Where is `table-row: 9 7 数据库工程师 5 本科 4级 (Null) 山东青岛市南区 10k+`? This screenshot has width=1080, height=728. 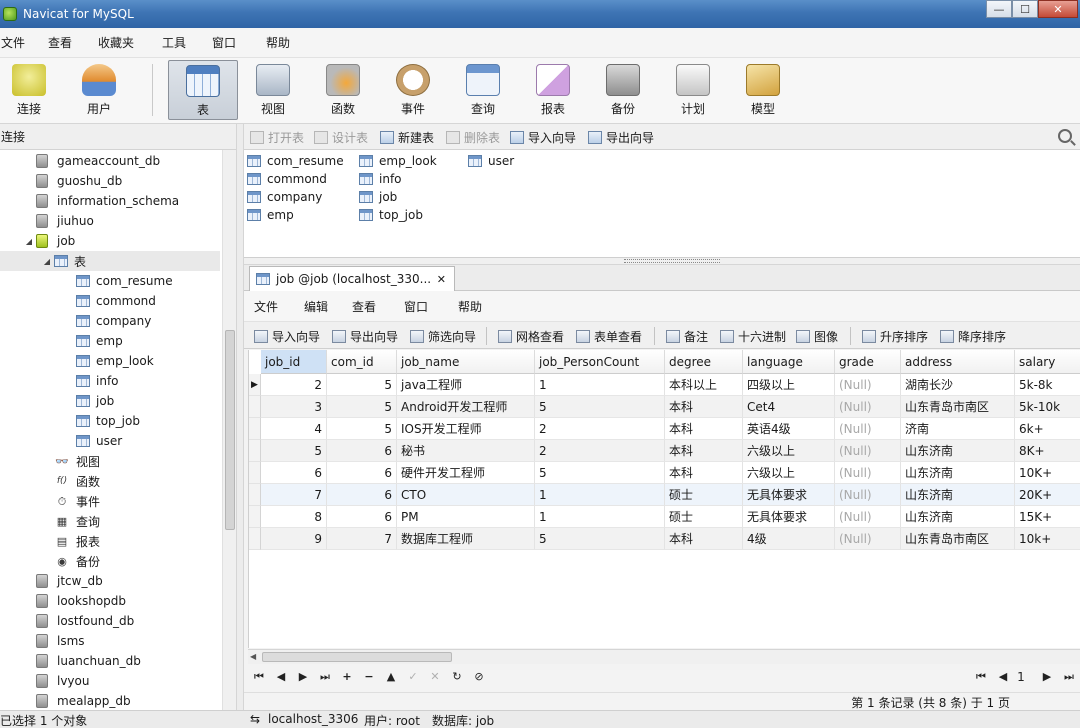 table-row: 9 7 数据库工程师 5 本科 4级 (Null) 山东青岛市南区 10k+ is located at coordinates (664, 539).